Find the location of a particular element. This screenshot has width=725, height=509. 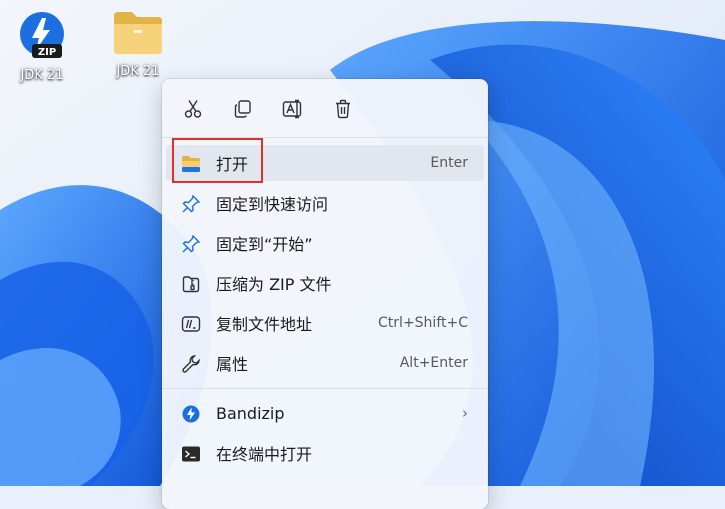

menu-item-label: 属性 is located at coordinates (232, 364).